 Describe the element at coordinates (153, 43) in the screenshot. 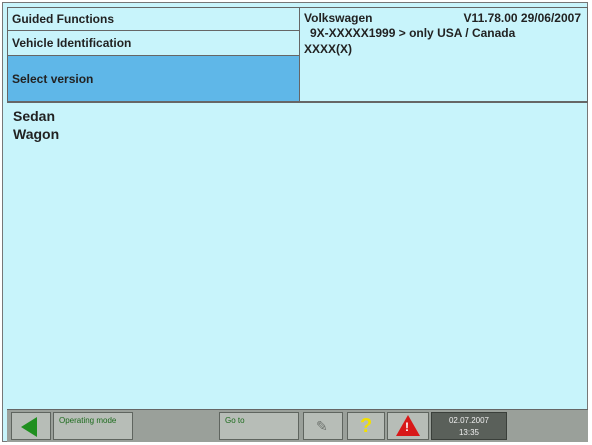

I see `breadcrumb-vehicle-identification: Vehicle Identification` at that location.